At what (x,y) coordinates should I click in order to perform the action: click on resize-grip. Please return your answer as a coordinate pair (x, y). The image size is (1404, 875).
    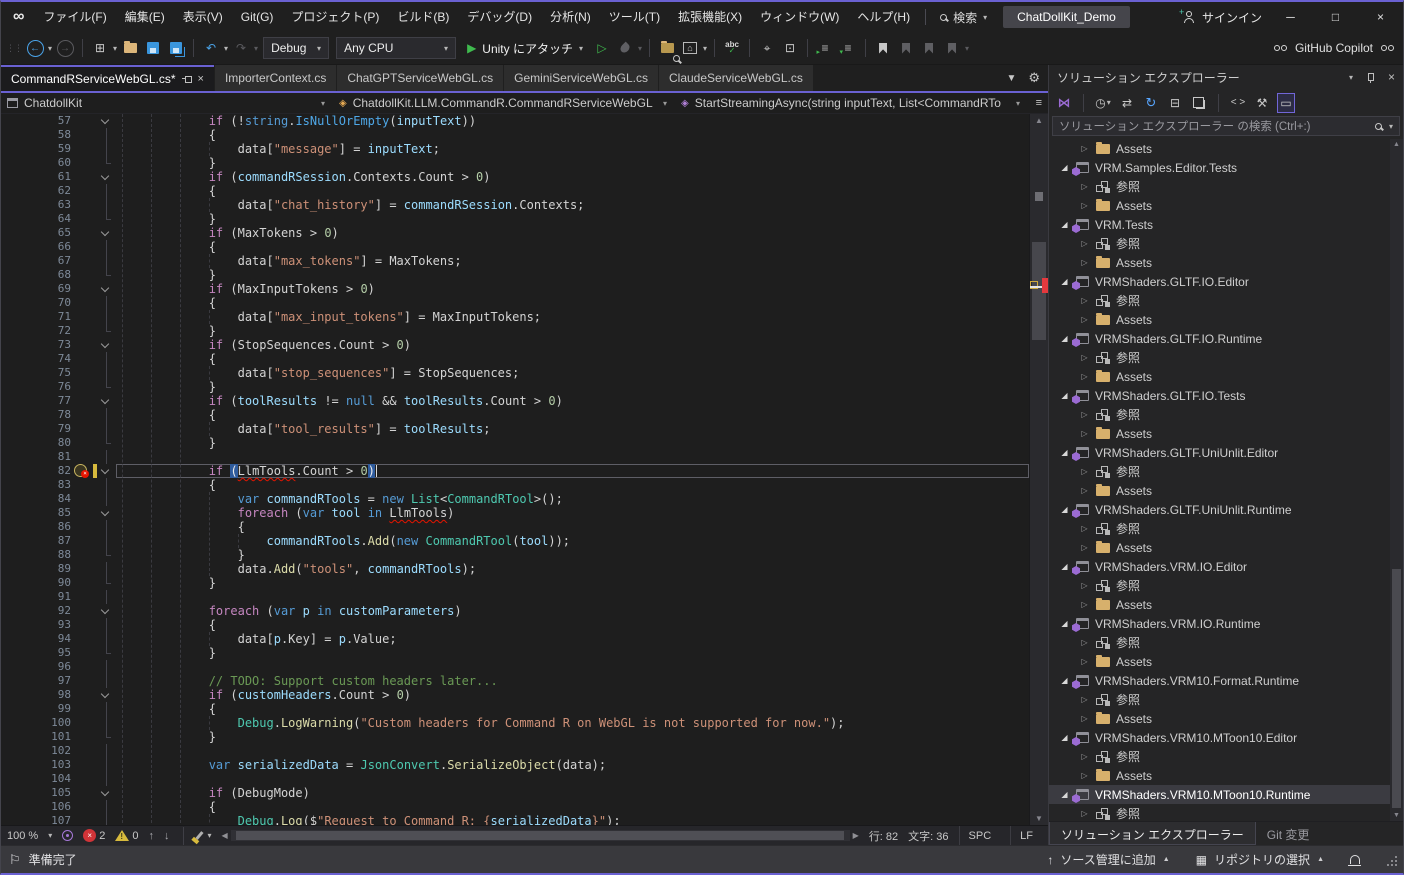
    Looking at the image, I should click on (1392, 862).